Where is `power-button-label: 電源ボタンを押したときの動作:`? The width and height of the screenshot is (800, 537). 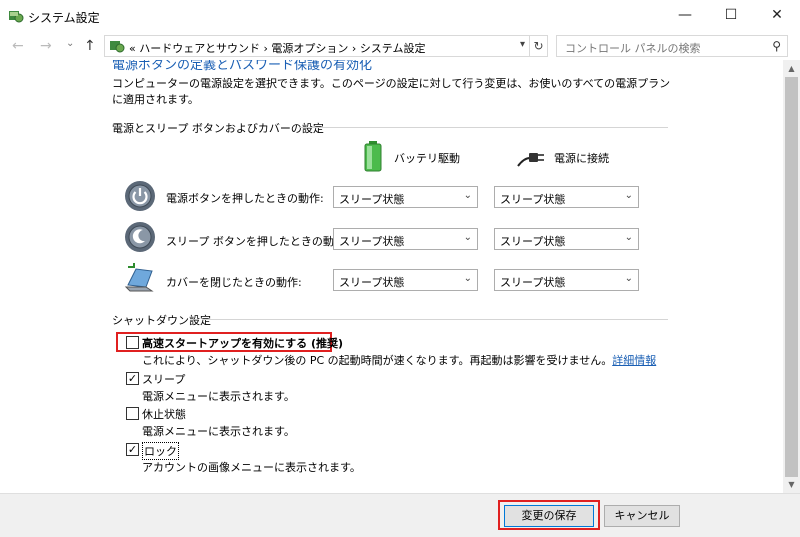 power-button-label: 電源ボタンを押したときの動作: is located at coordinates (245, 198).